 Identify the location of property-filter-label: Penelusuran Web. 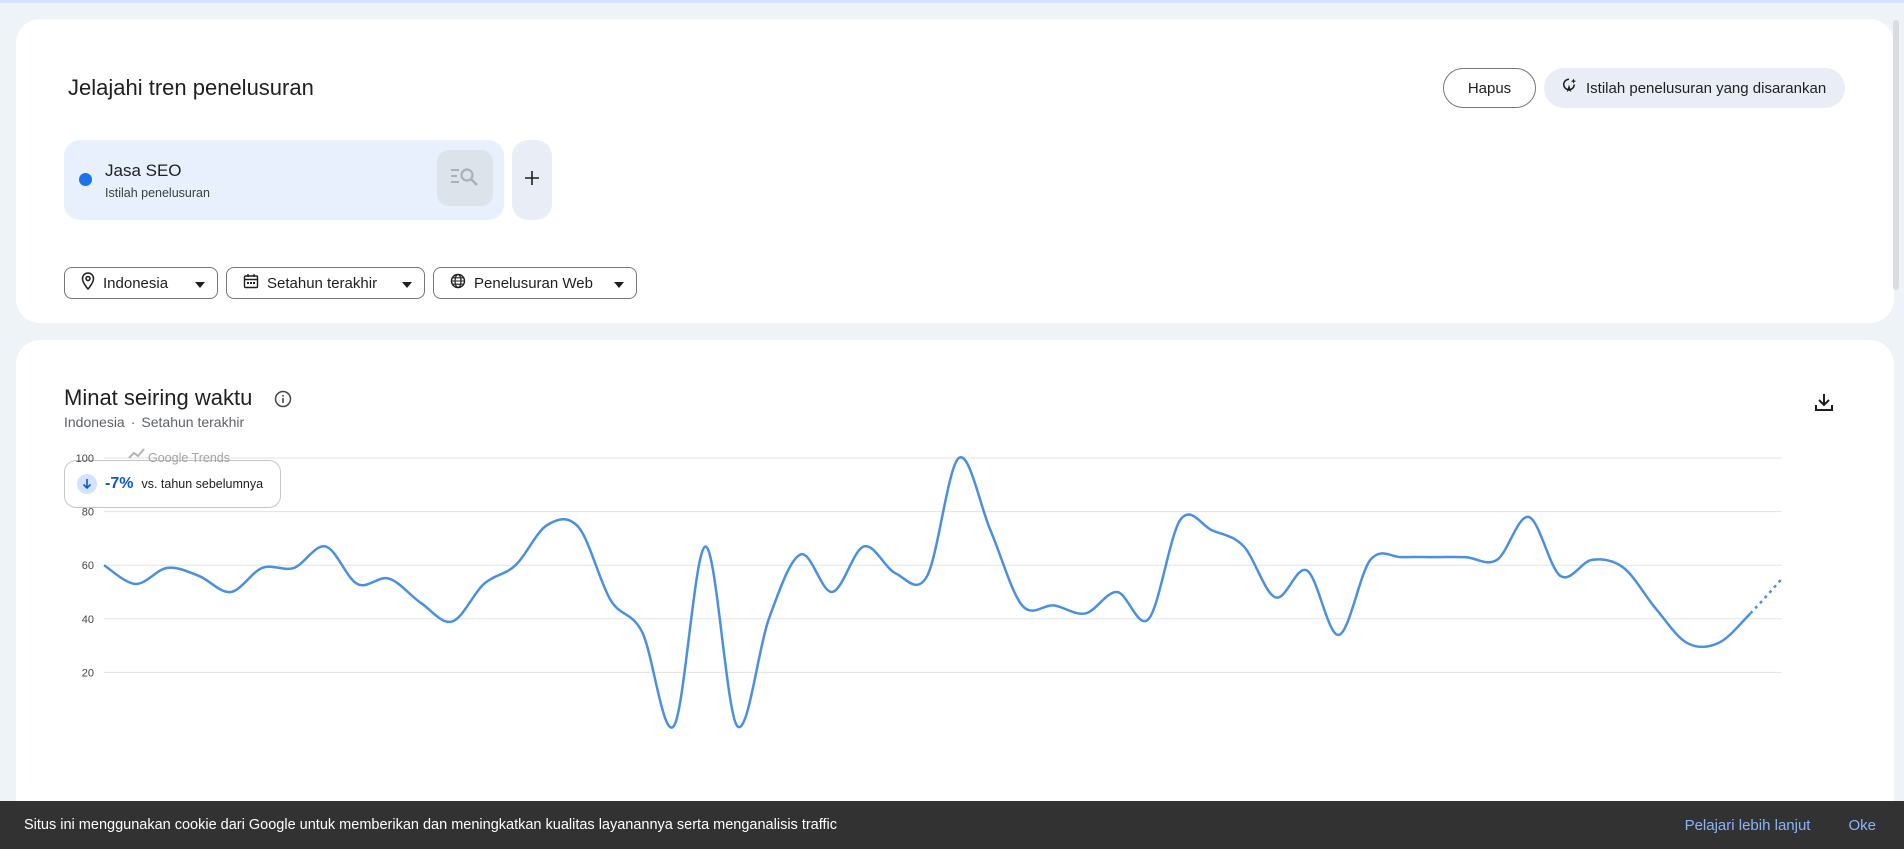
(533, 283).